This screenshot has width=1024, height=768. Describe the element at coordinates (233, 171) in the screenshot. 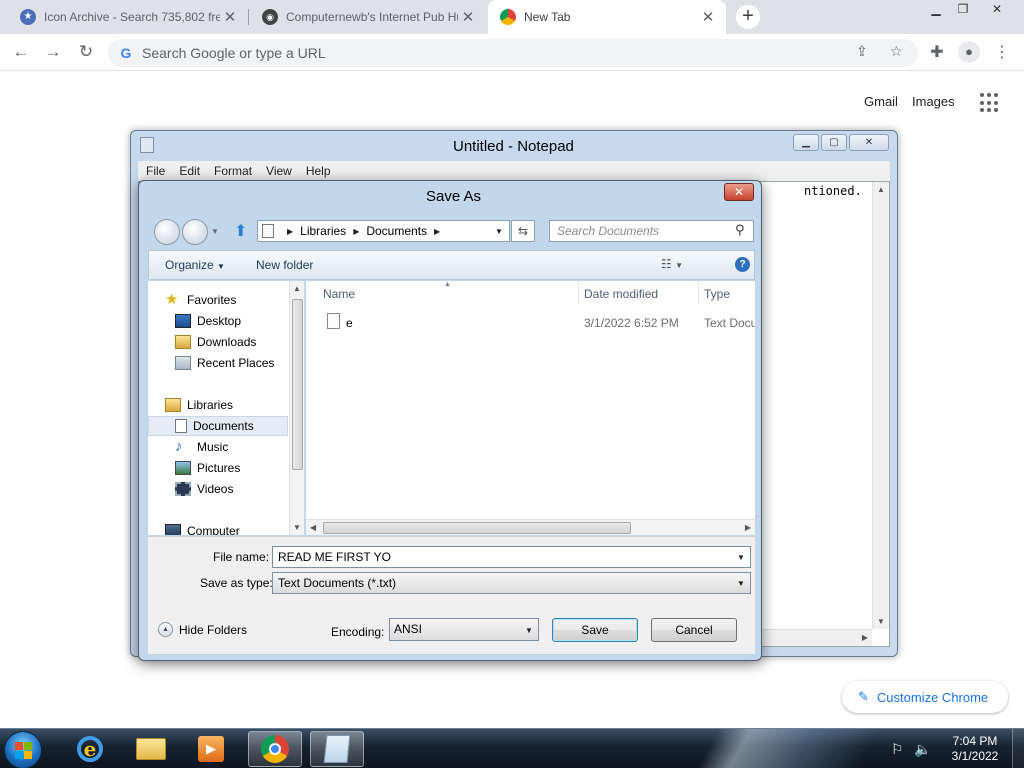

I see `menu-format: Format` at that location.